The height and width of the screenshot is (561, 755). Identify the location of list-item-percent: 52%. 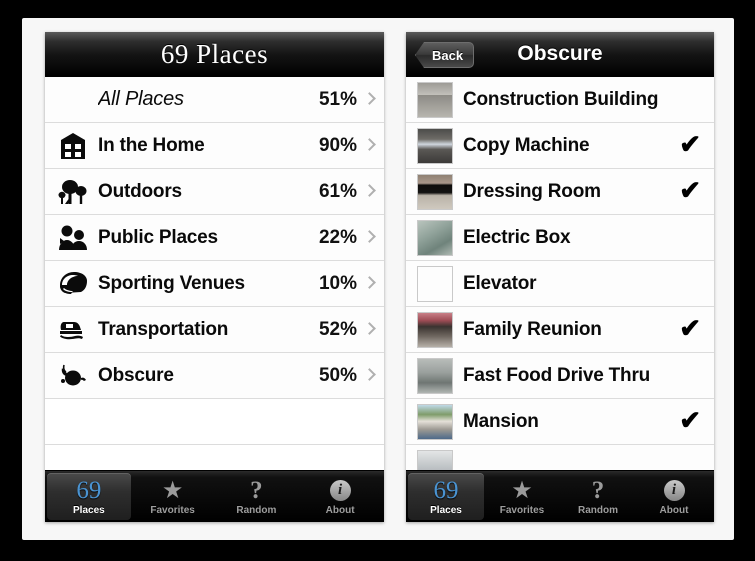
(337, 329).